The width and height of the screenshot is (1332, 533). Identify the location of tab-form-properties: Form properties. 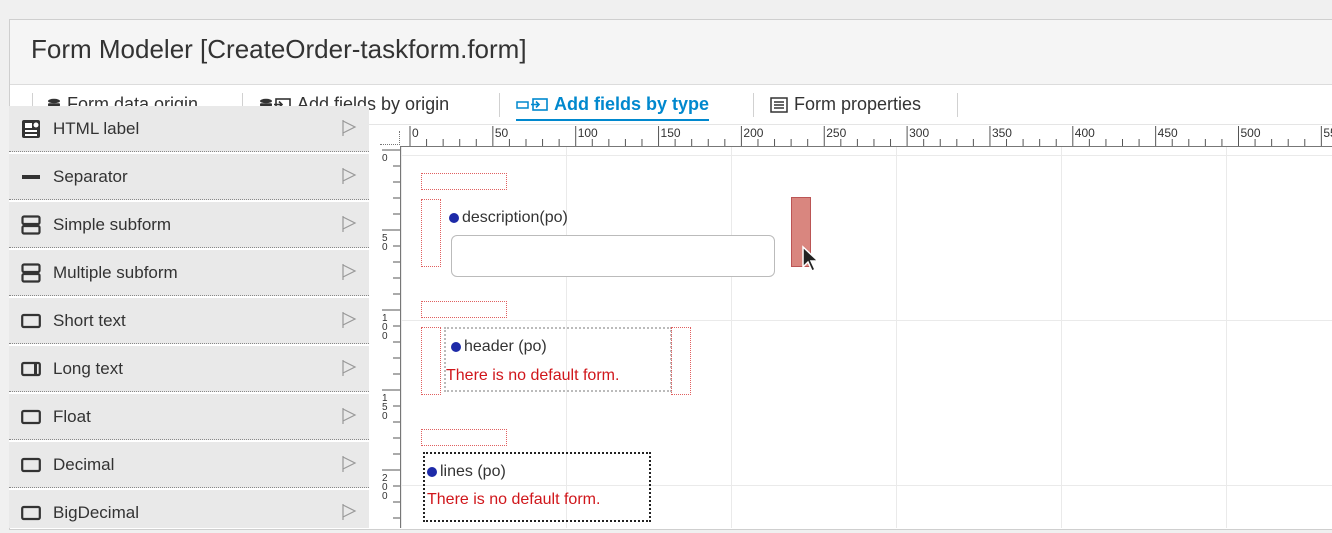
(845, 104).